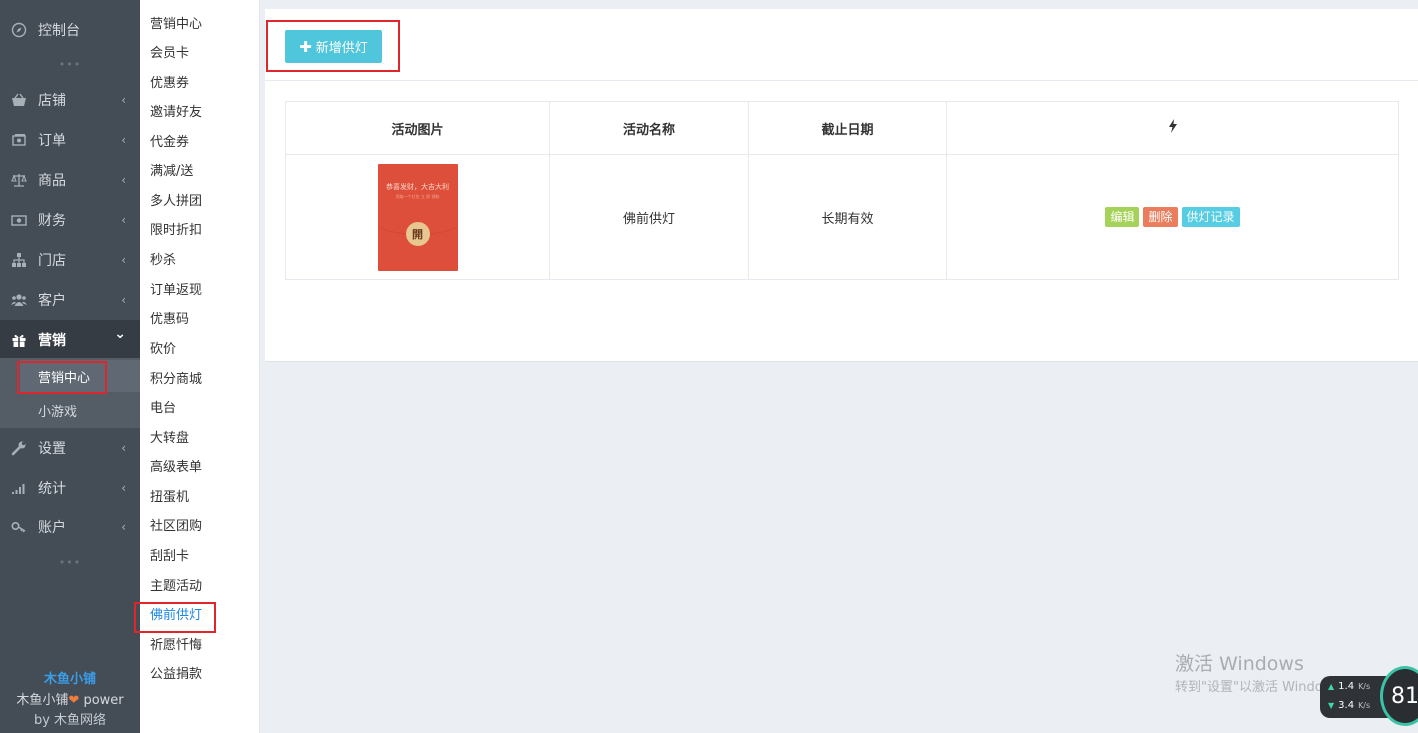 Image resolution: width=1418 pixels, height=733 pixels. What do you see at coordinates (70, 677) in the screenshot?
I see `brand-name: 木鱼小铺` at bounding box center [70, 677].